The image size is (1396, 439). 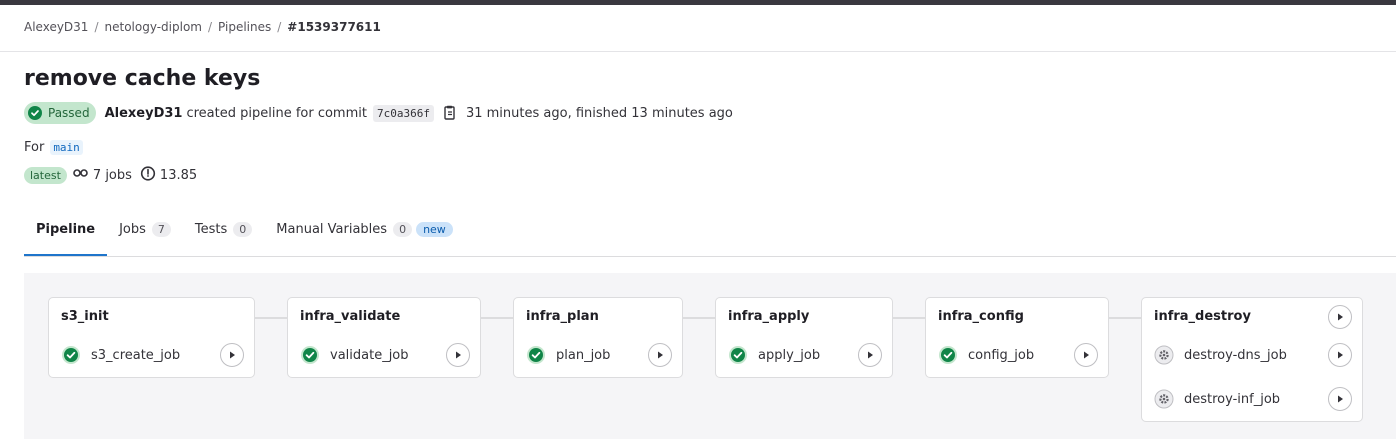 What do you see at coordinates (244, 27) in the screenshot?
I see `breadcrumb-item-pipelines: Pipelines` at bounding box center [244, 27].